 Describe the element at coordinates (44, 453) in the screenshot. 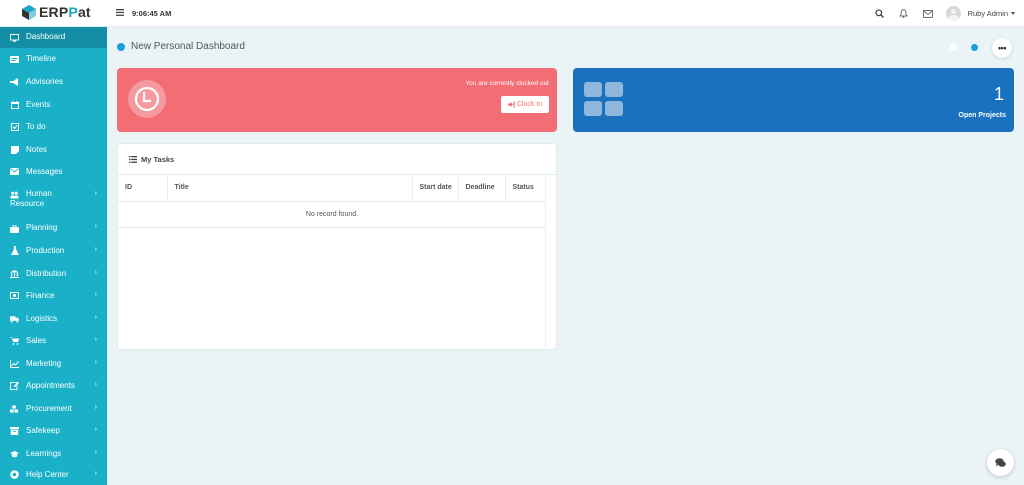

I see `sidebar-item-label: Learnings` at that location.